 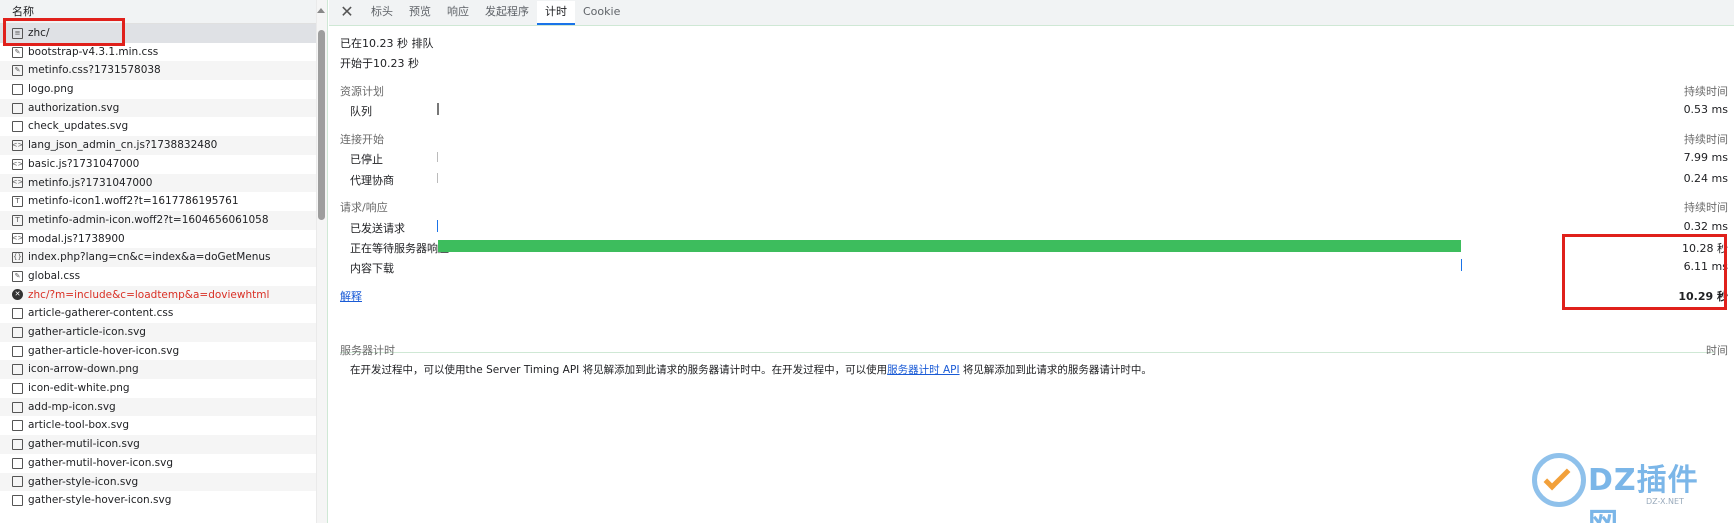 I want to click on timing-bar-request-sent, so click(x=437, y=226).